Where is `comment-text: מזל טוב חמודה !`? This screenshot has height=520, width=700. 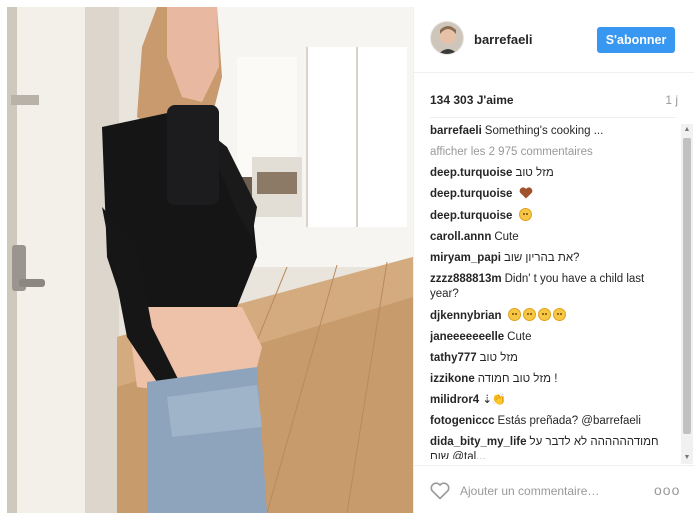
comment-text: מזל טוב חמודה ! is located at coordinates (517, 379).